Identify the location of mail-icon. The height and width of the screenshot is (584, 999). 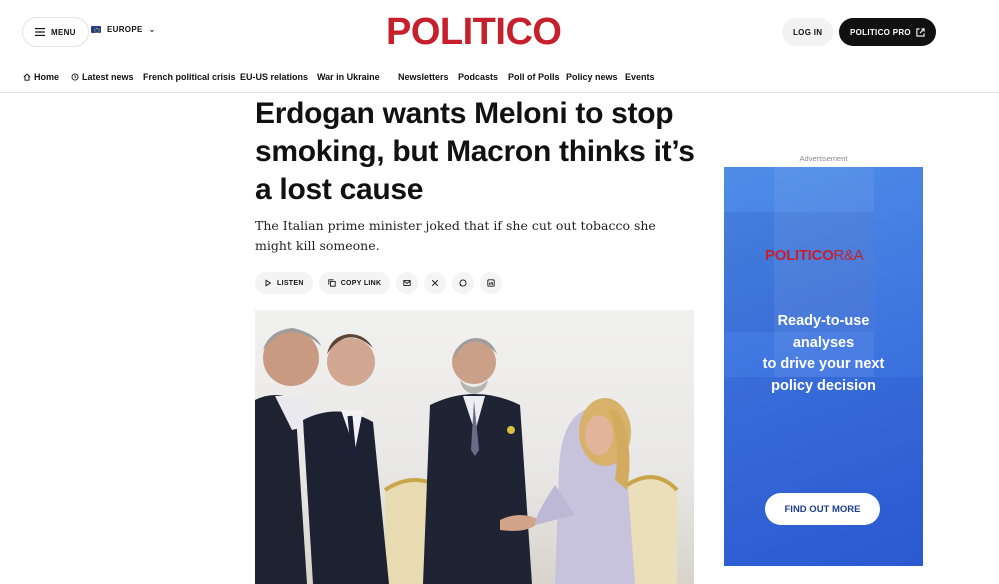
(407, 283).